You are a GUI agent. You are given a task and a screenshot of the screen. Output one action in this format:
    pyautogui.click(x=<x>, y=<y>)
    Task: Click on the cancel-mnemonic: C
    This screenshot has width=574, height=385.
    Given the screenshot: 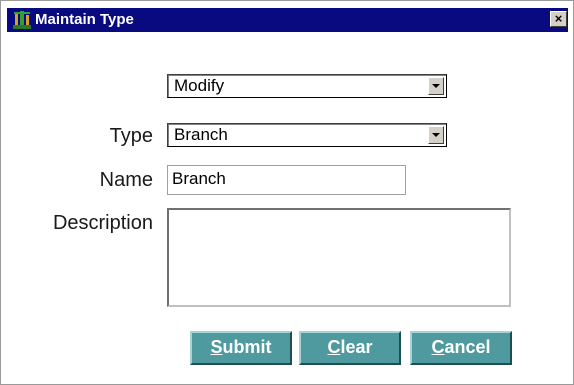 What is the action you would take?
    pyautogui.click(x=438, y=347)
    